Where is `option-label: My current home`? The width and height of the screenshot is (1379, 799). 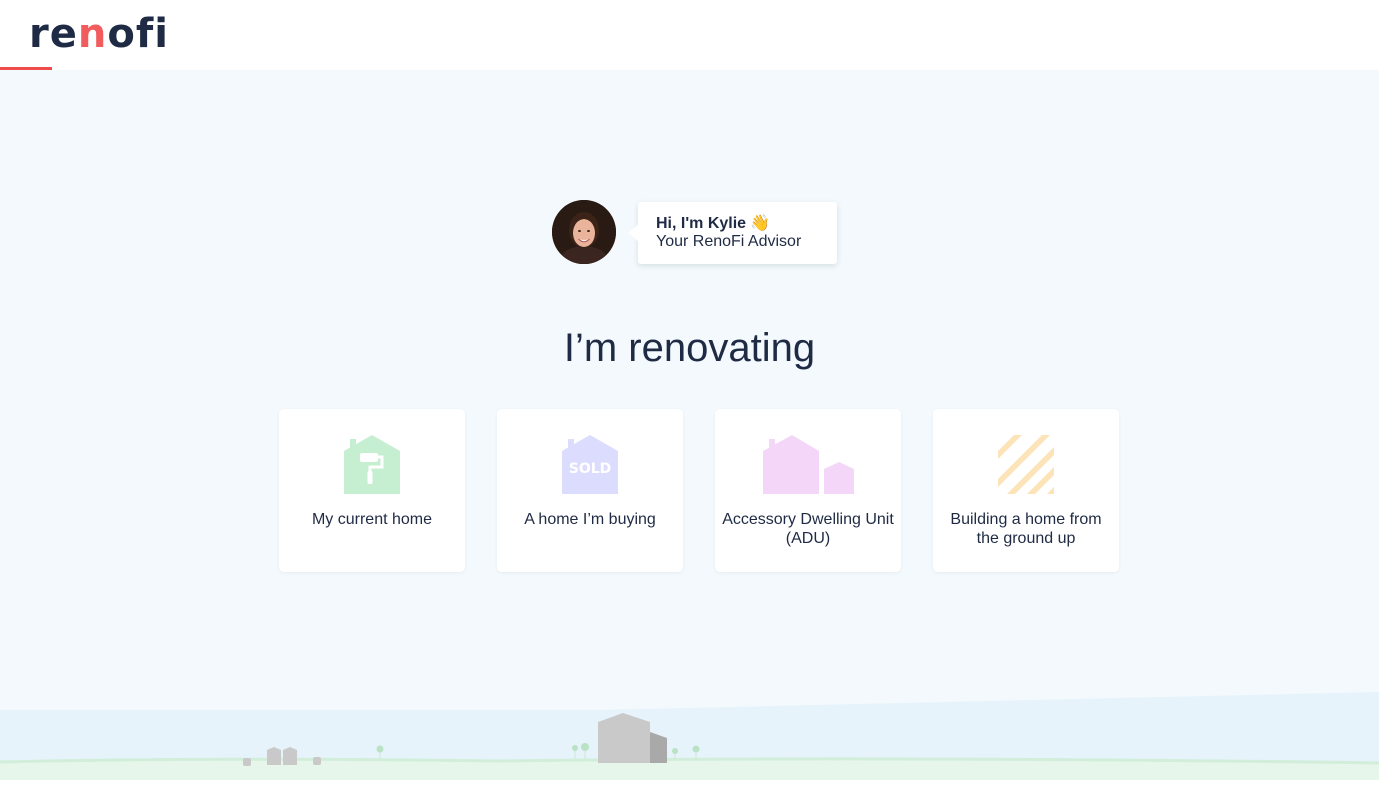
option-label: My current home is located at coordinates (372, 519).